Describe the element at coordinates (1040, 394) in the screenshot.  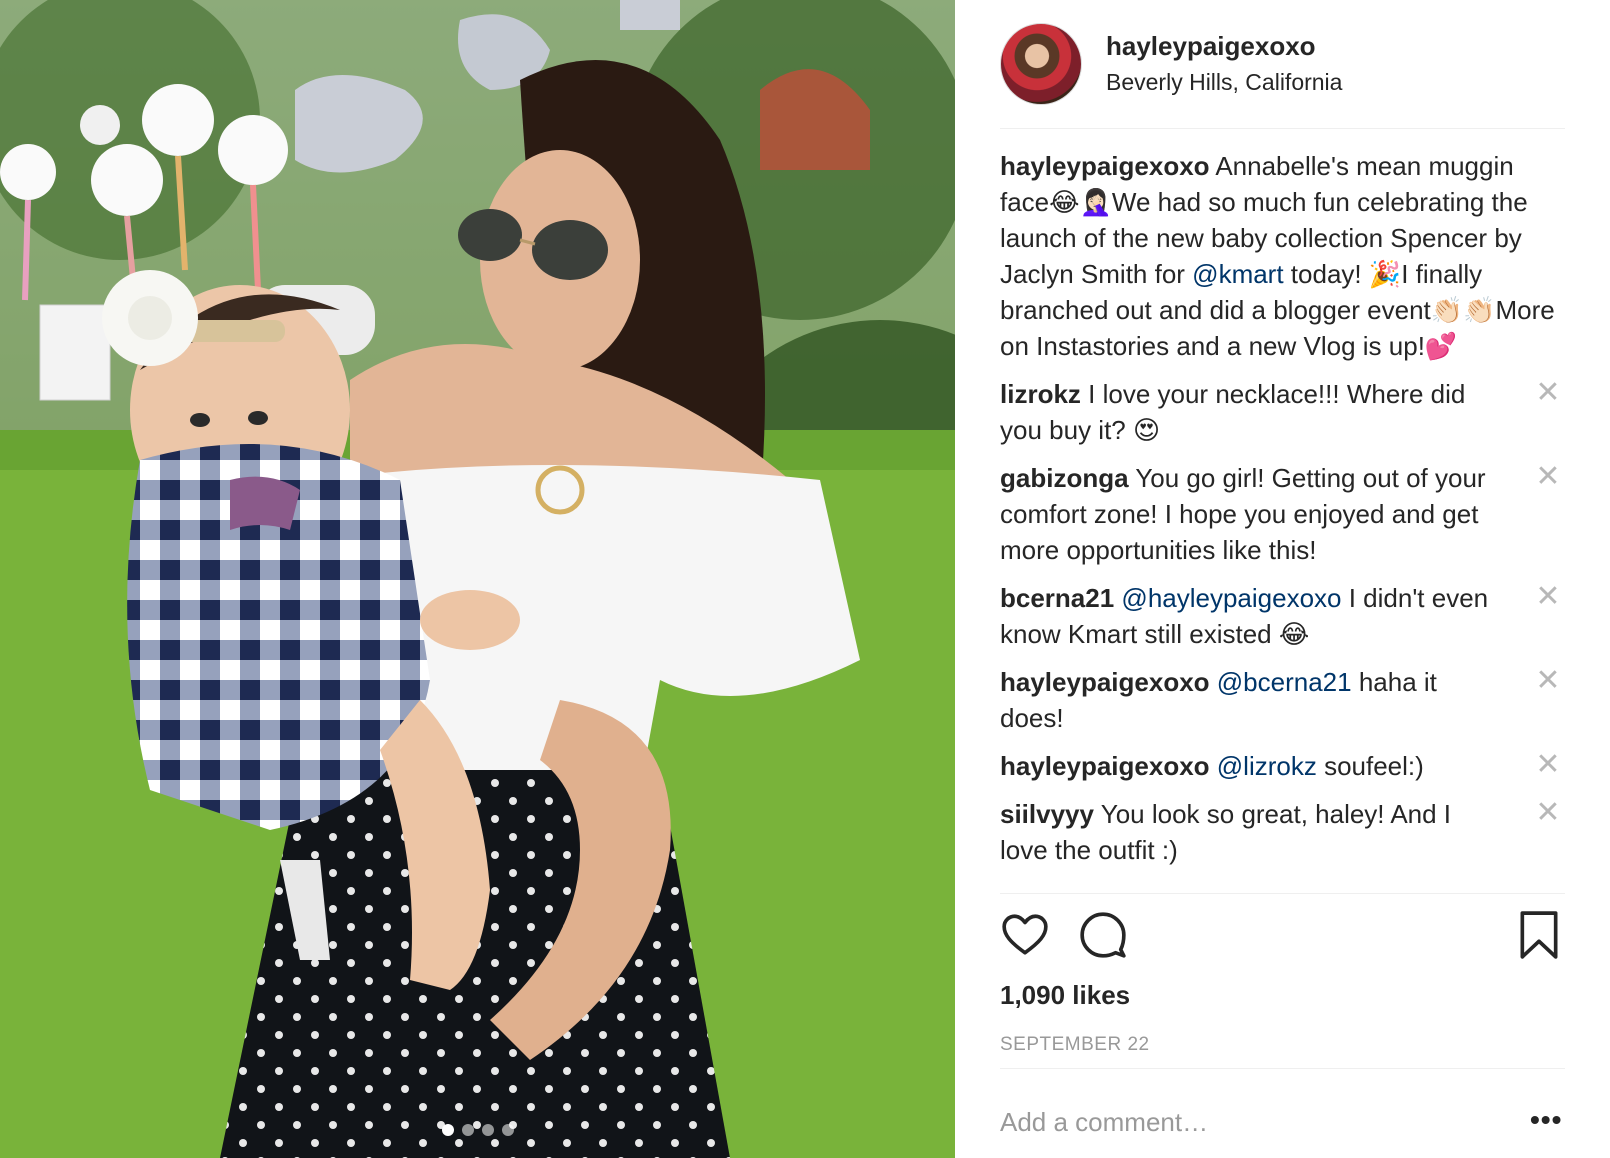
I see `comment-username: lizrokz` at that location.